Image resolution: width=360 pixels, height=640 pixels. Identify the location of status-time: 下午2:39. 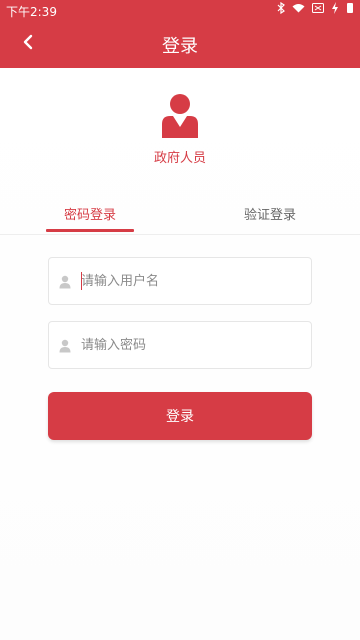
(31, 12).